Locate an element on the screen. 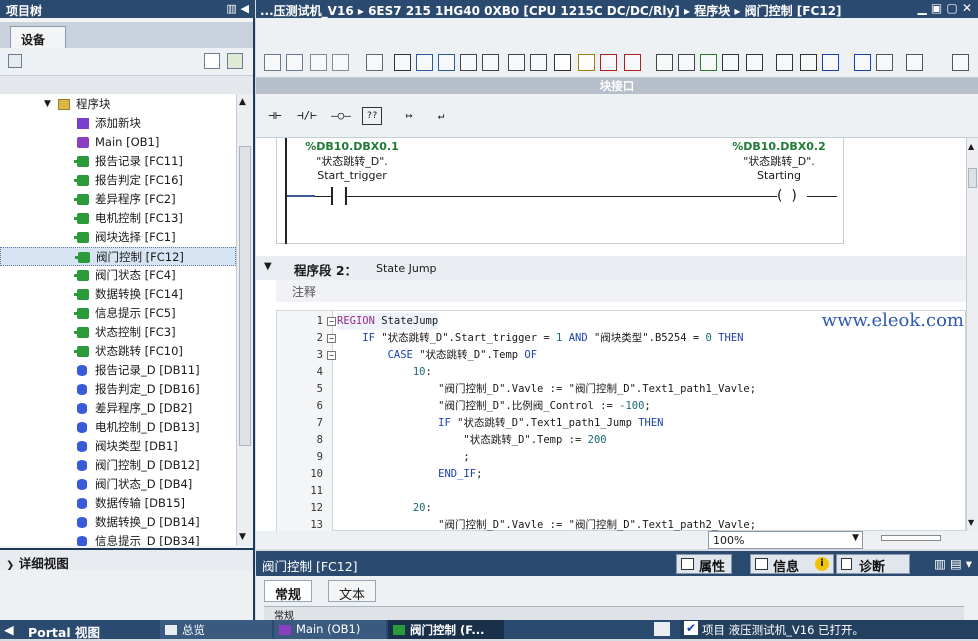 The height and width of the screenshot is (641, 978). block-interface-bar: 块接口 is located at coordinates (617, 86).